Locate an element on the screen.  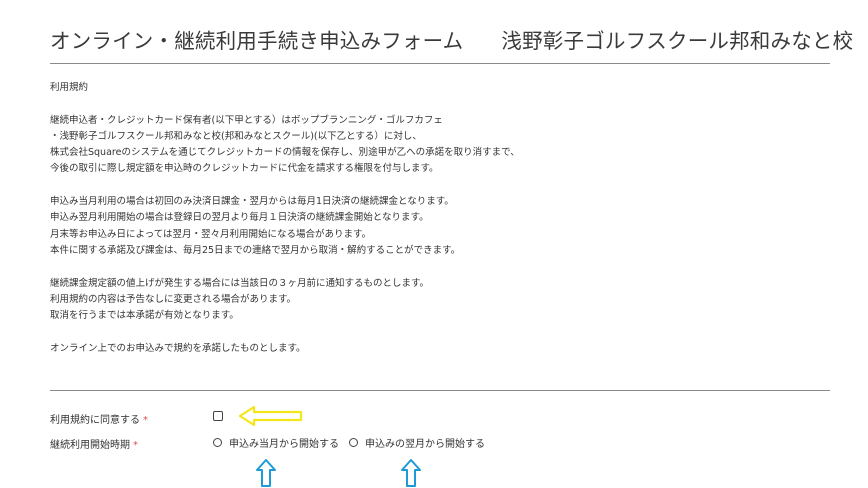
terms-heading: 利用規約 is located at coordinates (69, 87).